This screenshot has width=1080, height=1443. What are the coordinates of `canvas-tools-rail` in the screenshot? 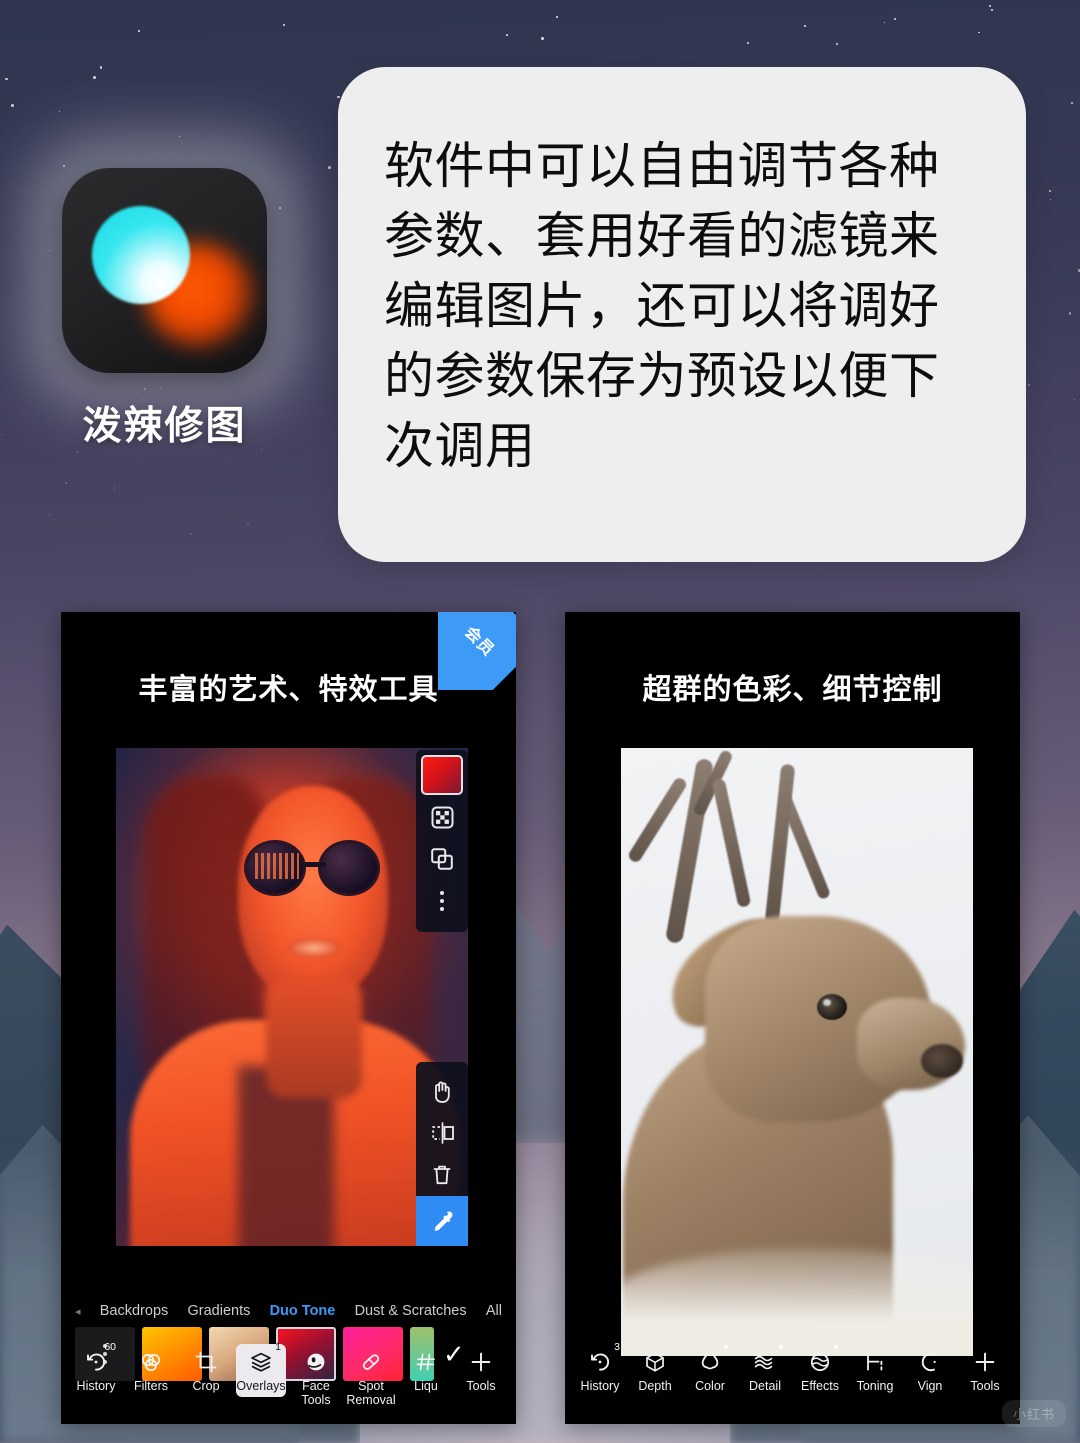 It's located at (442, 1154).